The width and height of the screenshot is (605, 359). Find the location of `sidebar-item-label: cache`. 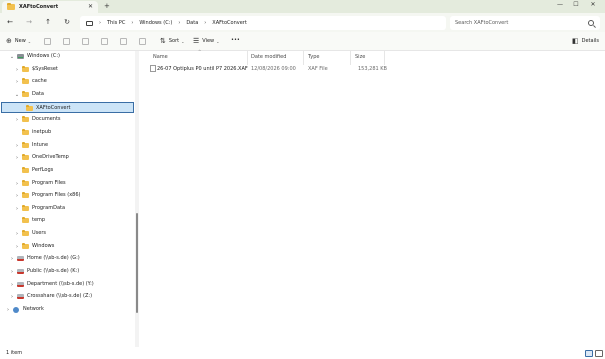

sidebar-item-label: cache is located at coordinates (39, 81).